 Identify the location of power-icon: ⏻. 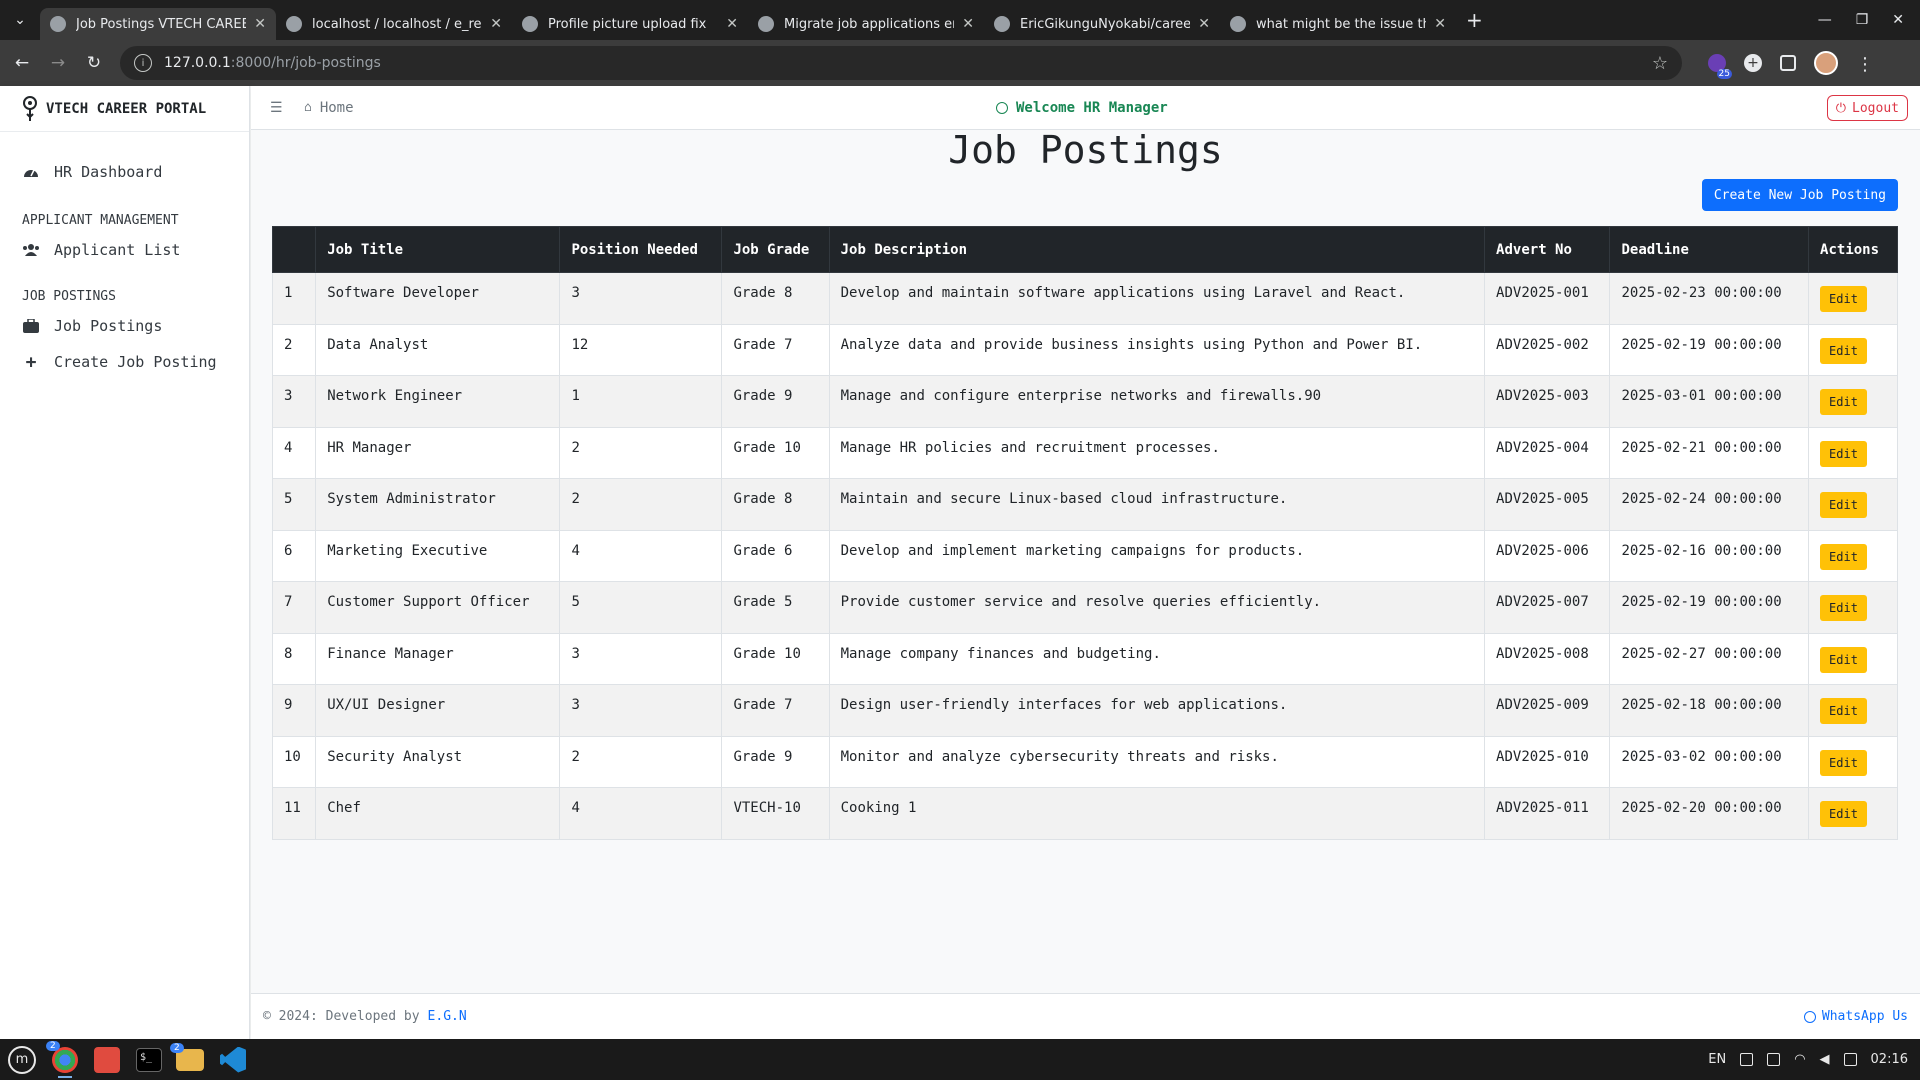
(1841, 108).